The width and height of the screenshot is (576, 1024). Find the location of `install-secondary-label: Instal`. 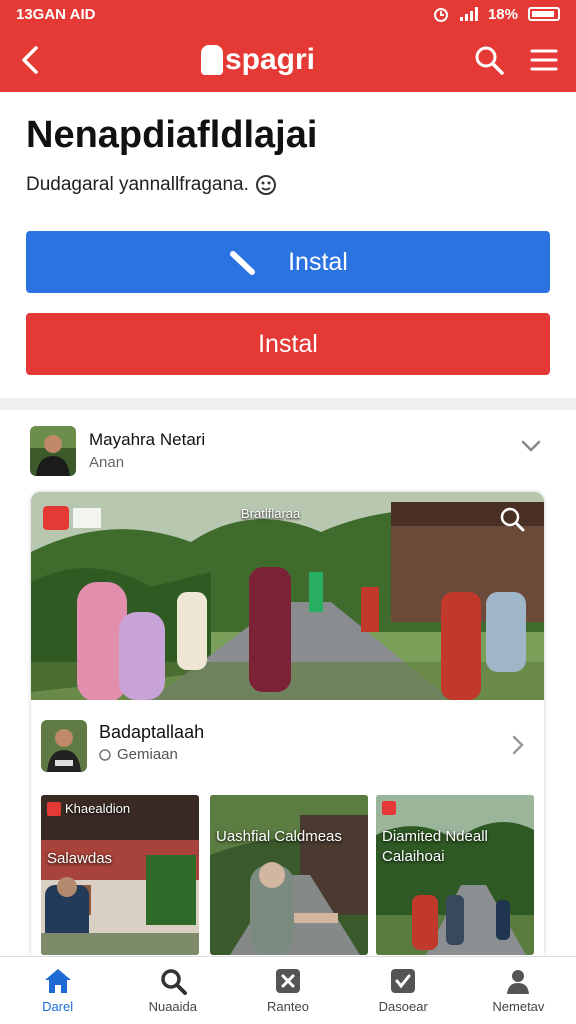

install-secondary-label: Instal is located at coordinates (288, 343).